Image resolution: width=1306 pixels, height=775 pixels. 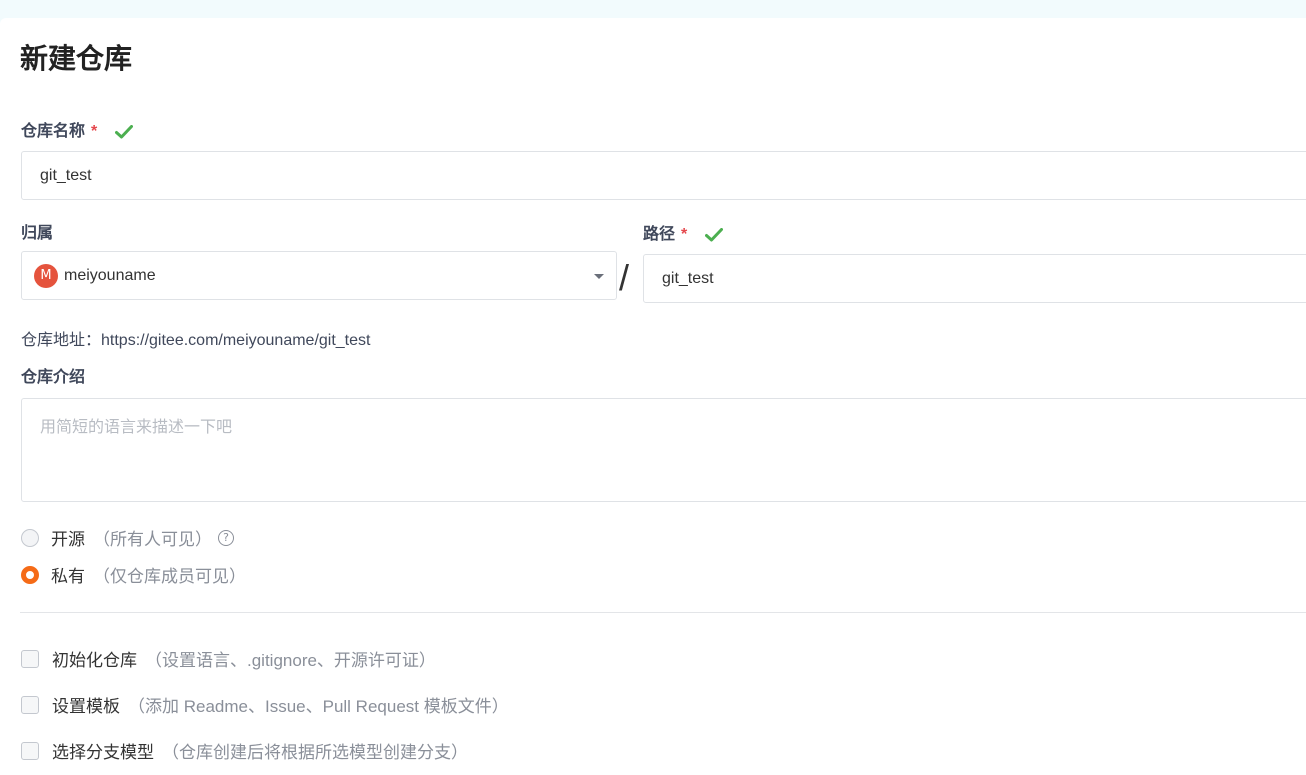 I want to click on private-radio, so click(x=30, y=574).